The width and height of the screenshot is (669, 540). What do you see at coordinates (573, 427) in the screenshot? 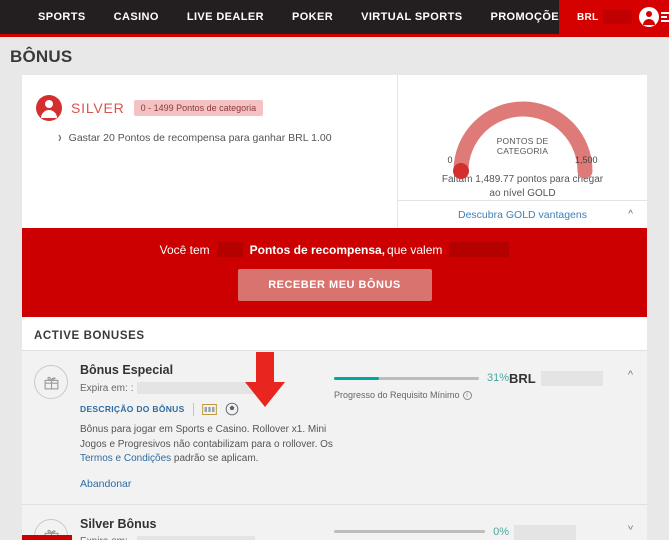
I see `amount-column-1: BRL` at bounding box center [573, 427].